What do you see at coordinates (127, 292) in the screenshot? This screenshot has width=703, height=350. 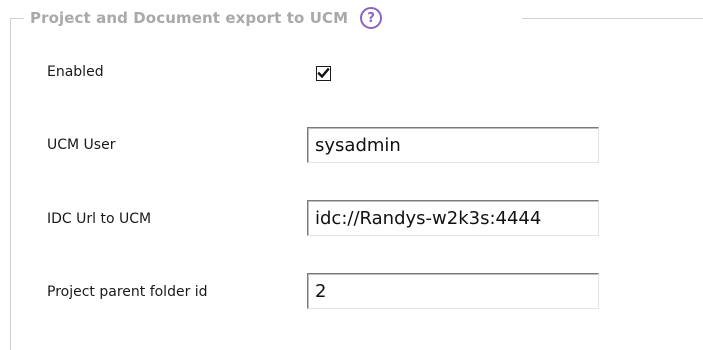 I see `parent-folder-id-label: Project parent folder id` at bounding box center [127, 292].